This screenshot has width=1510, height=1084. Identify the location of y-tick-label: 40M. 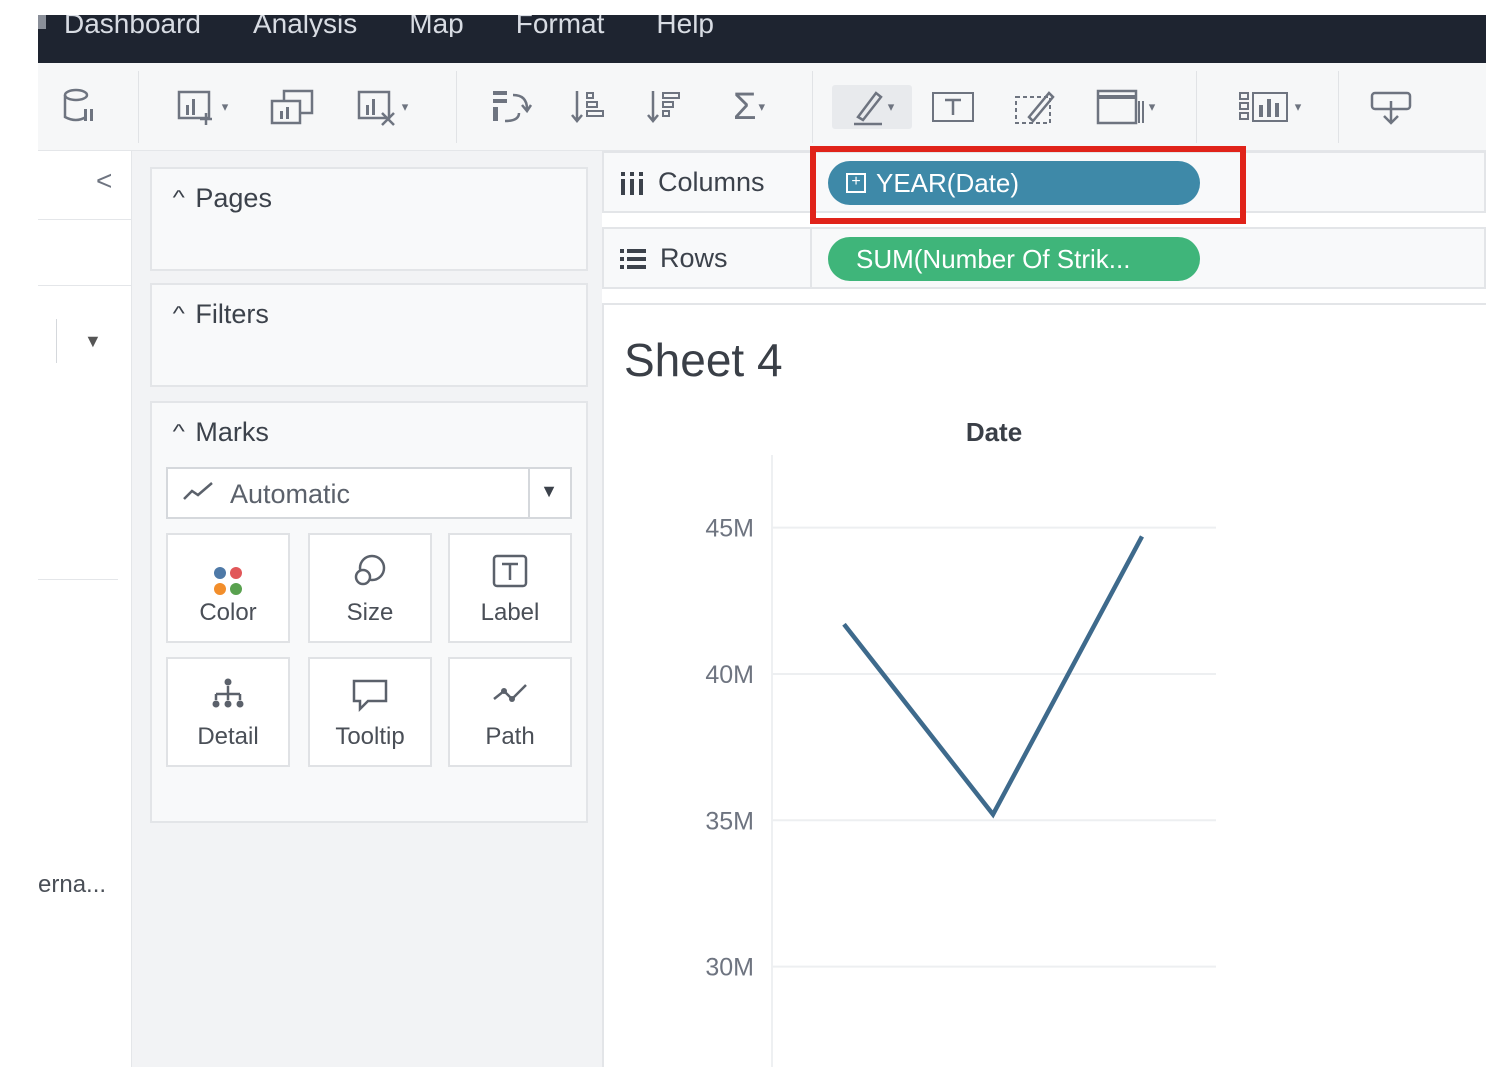
(729, 675).